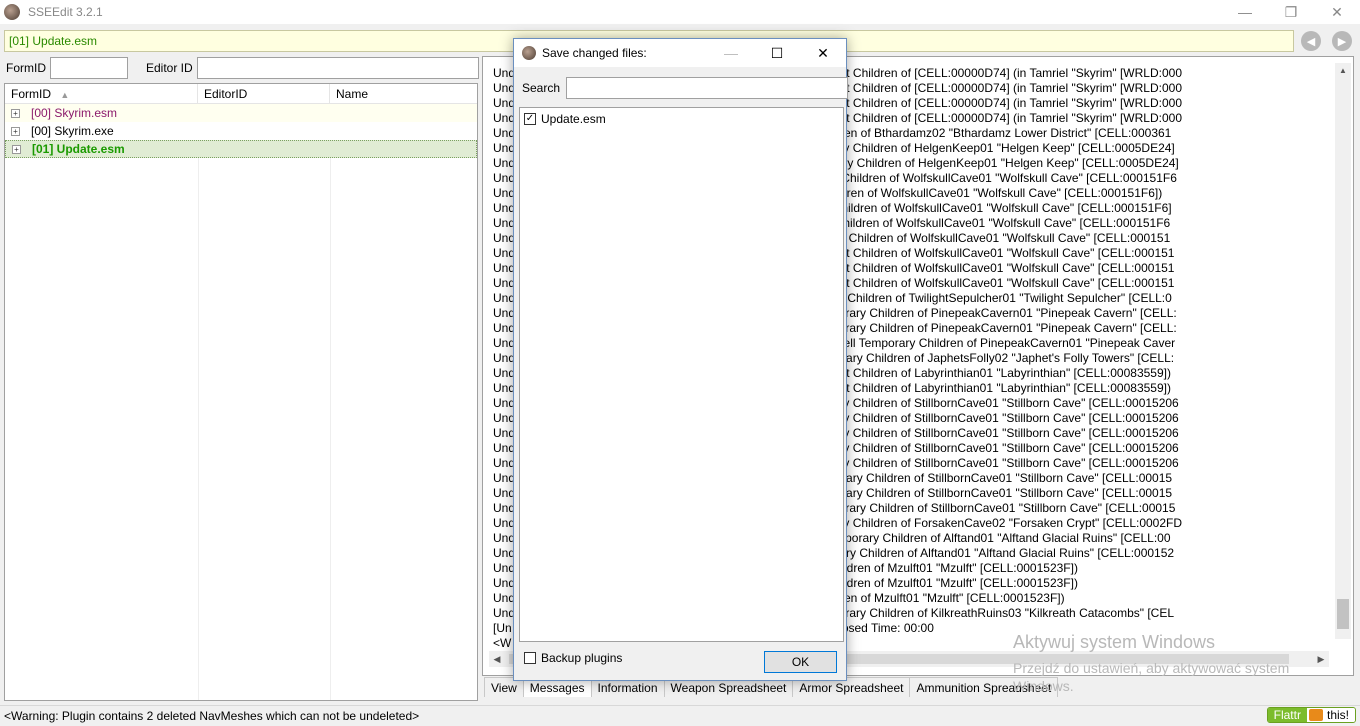  I want to click on tree-header: FormID ▲ EditorID Name, so click(241, 94).